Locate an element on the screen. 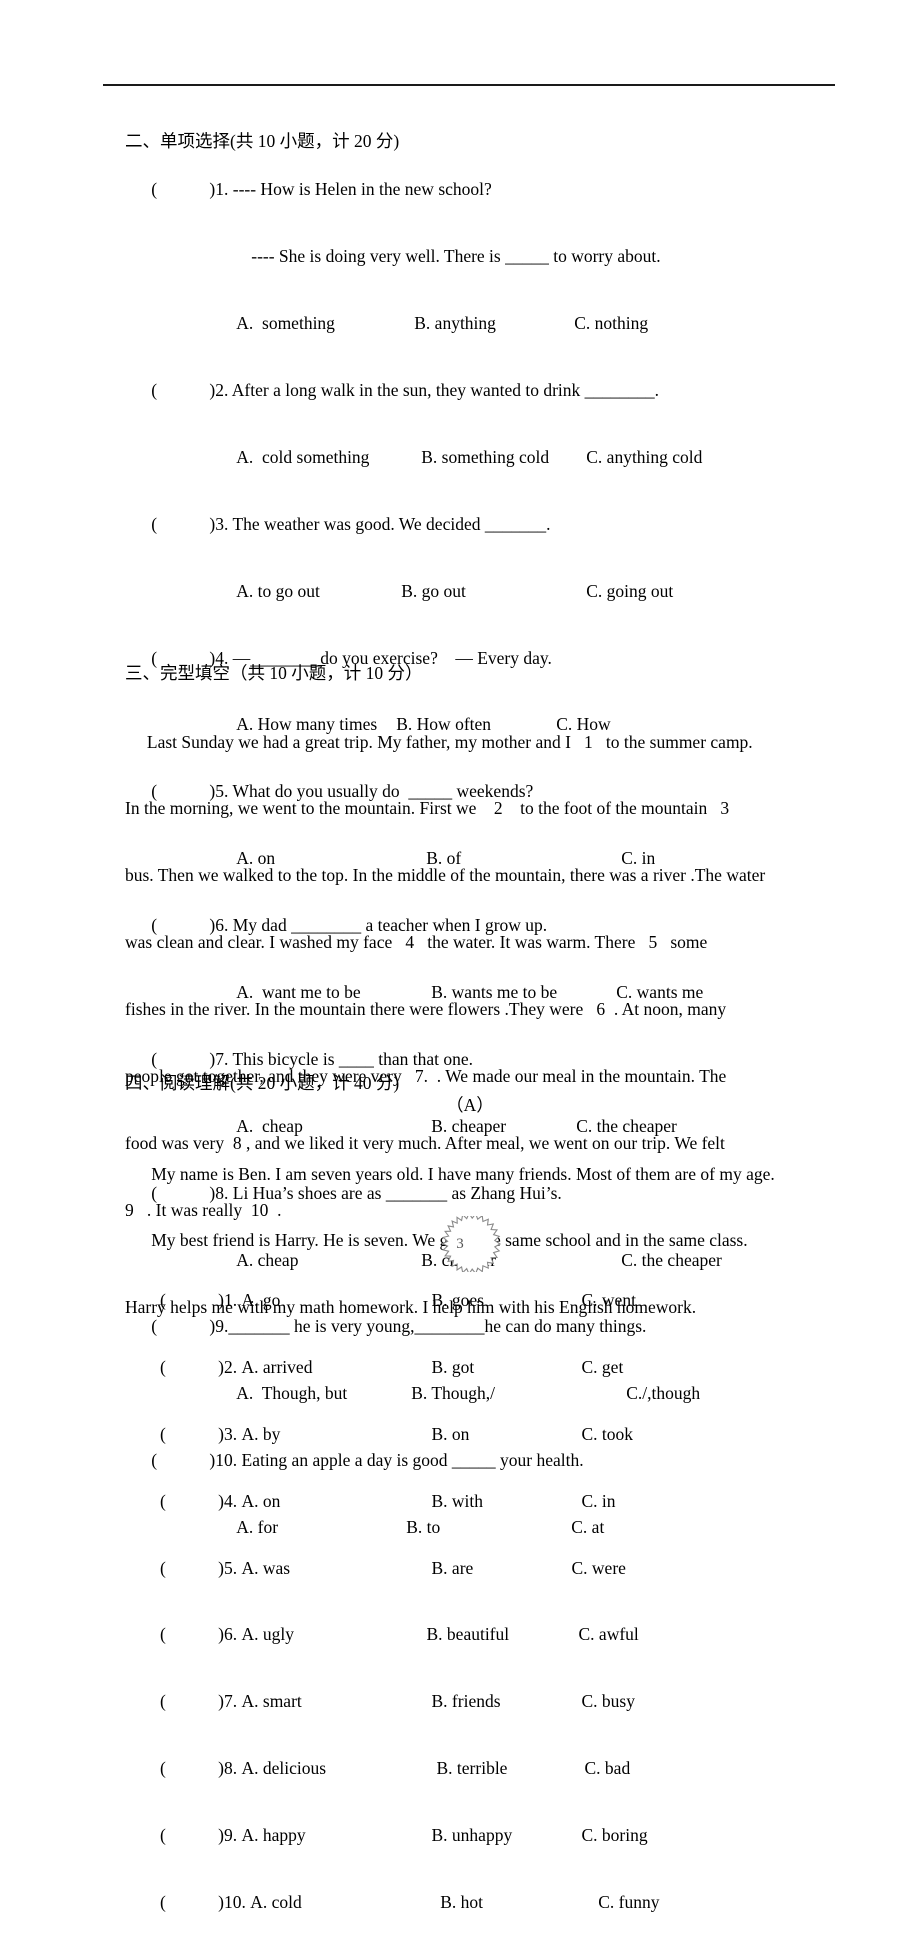  cloze-option-row: () 4. A. on B. with C. in is located at coordinates (520, 1500).